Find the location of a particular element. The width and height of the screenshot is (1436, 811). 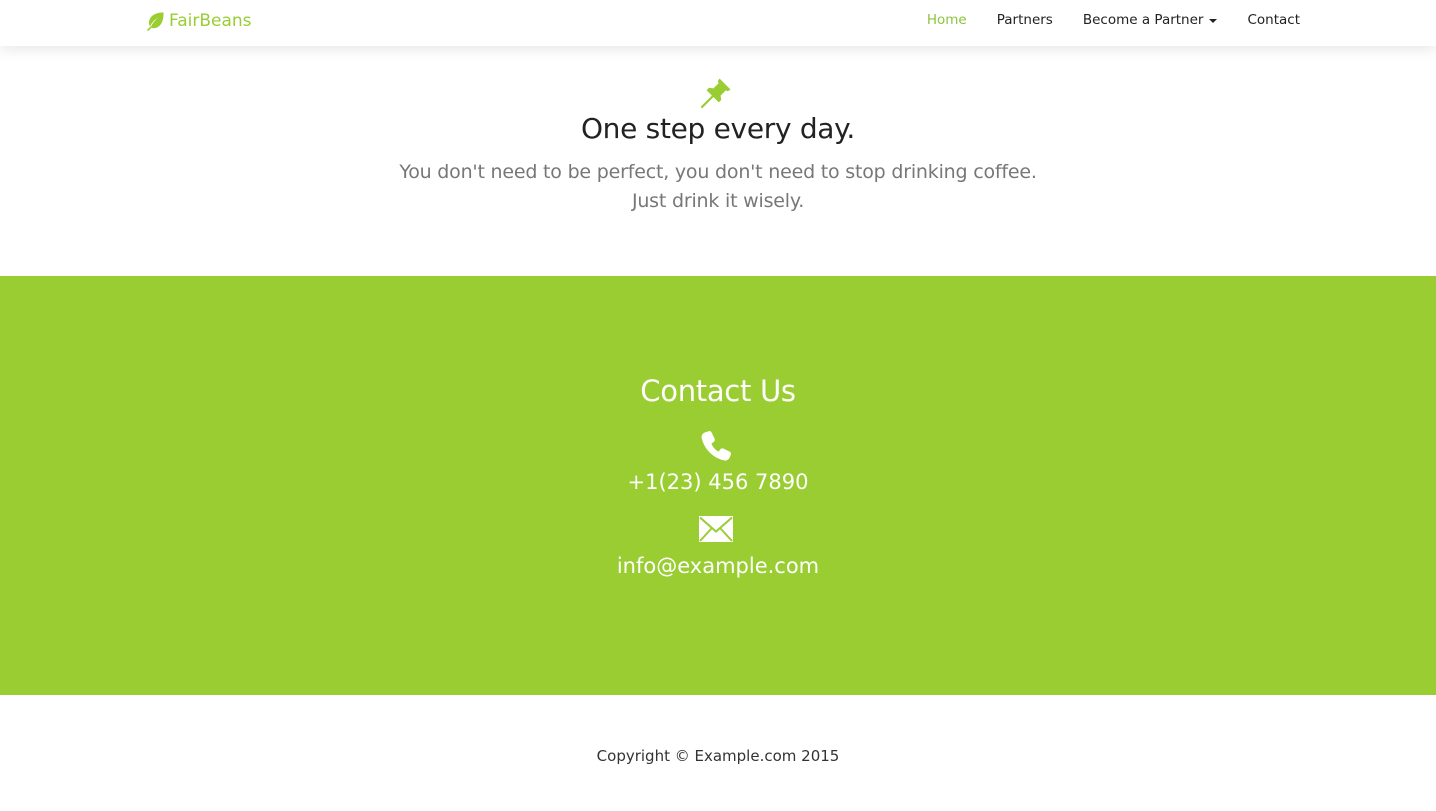

nav-item-become-partner: Become a Partner is located at coordinates (1150, 20).